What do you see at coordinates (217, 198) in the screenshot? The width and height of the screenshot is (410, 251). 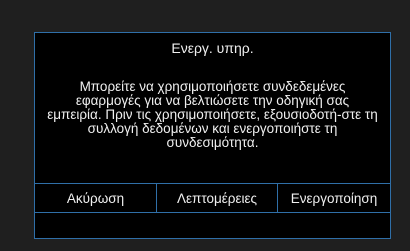 I see `details-button: Λεπτομέρειες` at bounding box center [217, 198].